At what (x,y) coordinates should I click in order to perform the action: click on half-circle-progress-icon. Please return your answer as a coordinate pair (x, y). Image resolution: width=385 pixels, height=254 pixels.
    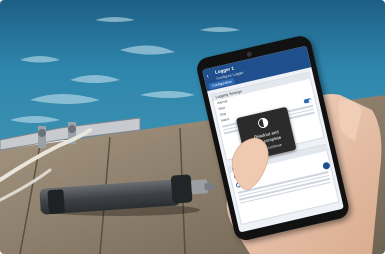
    Looking at the image, I should click on (263, 122).